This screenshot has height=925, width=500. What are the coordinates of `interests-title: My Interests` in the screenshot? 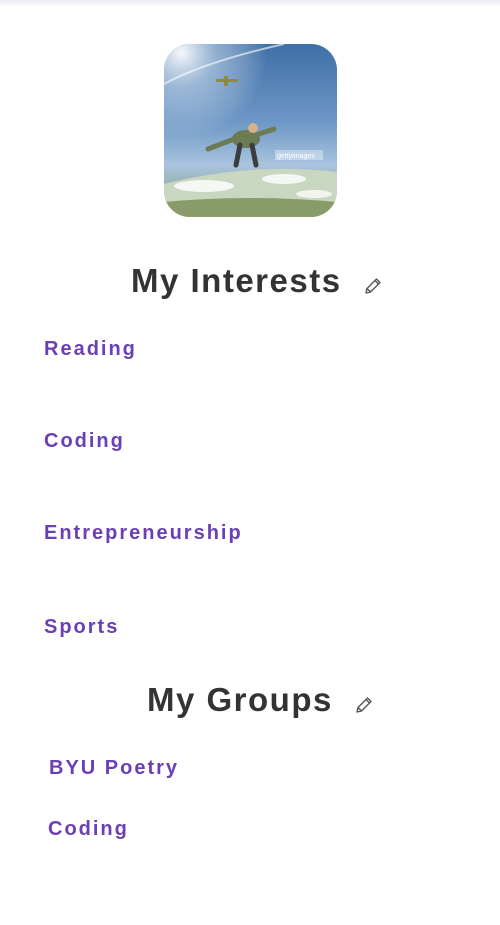 It's located at (236, 280).